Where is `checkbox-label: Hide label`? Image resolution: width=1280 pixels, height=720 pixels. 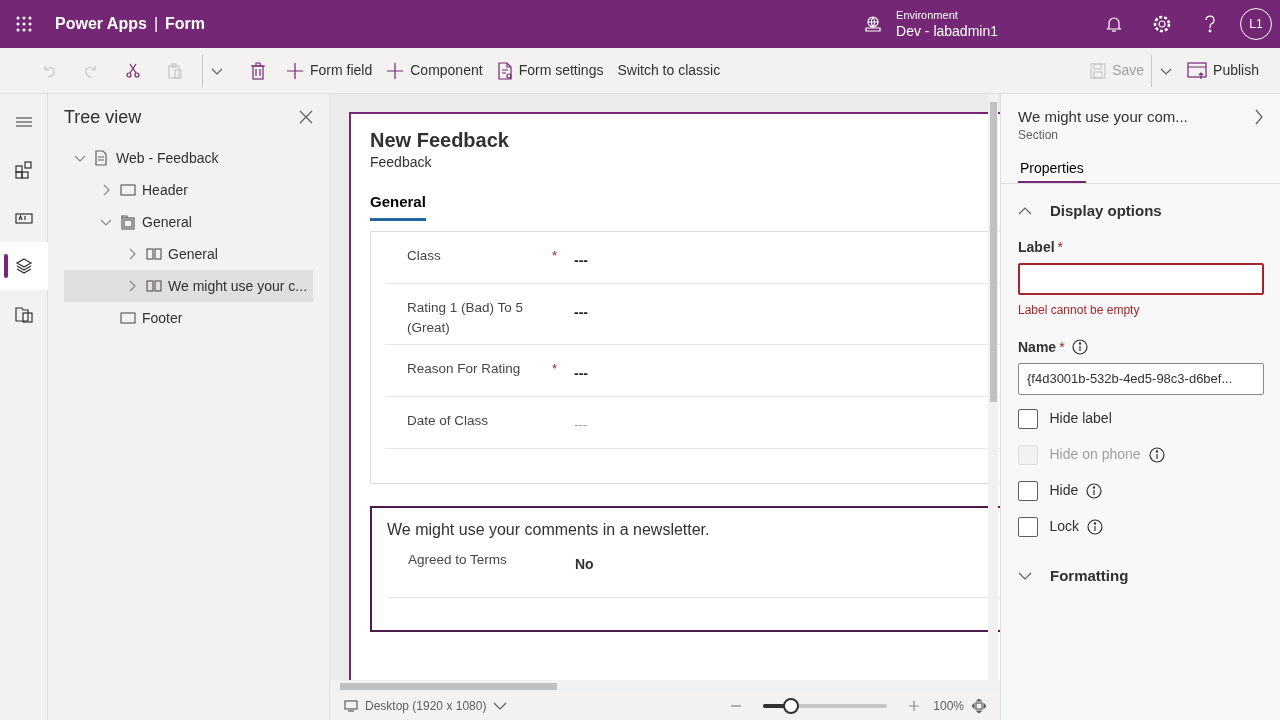
checkbox-label: Hide label is located at coordinates (1080, 418).